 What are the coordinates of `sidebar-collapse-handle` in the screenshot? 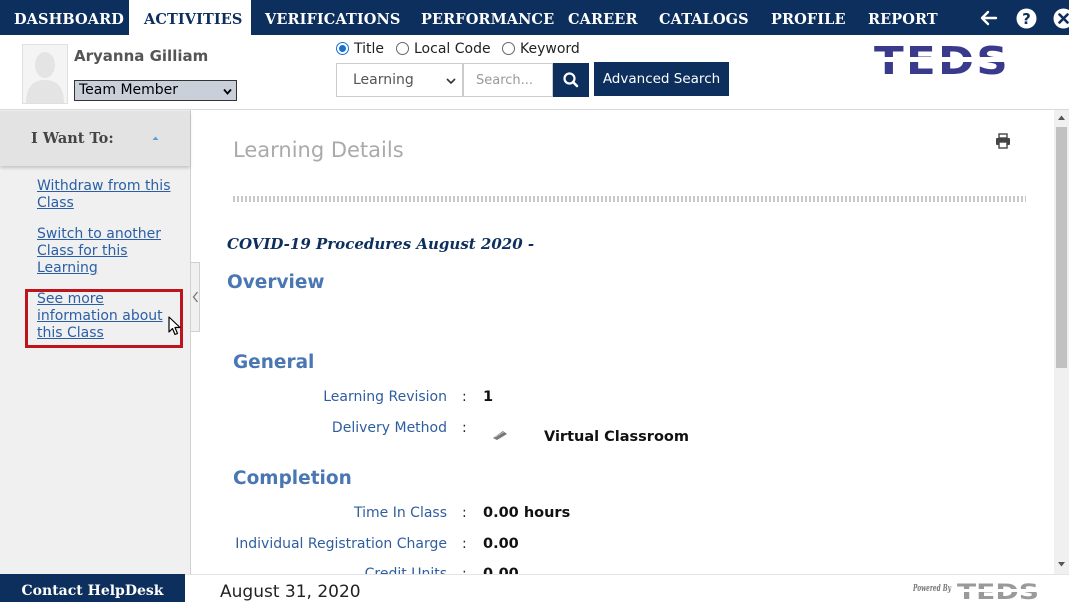 It's located at (195, 297).